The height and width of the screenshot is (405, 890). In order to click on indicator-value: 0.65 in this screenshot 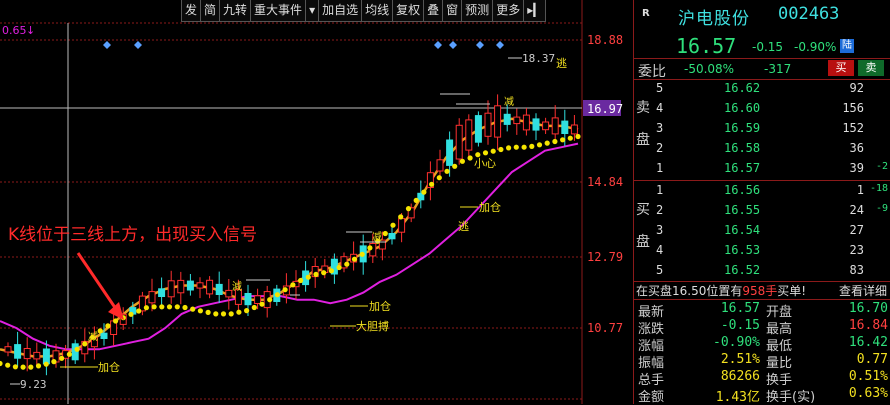, I will do `click(14, 30)`.